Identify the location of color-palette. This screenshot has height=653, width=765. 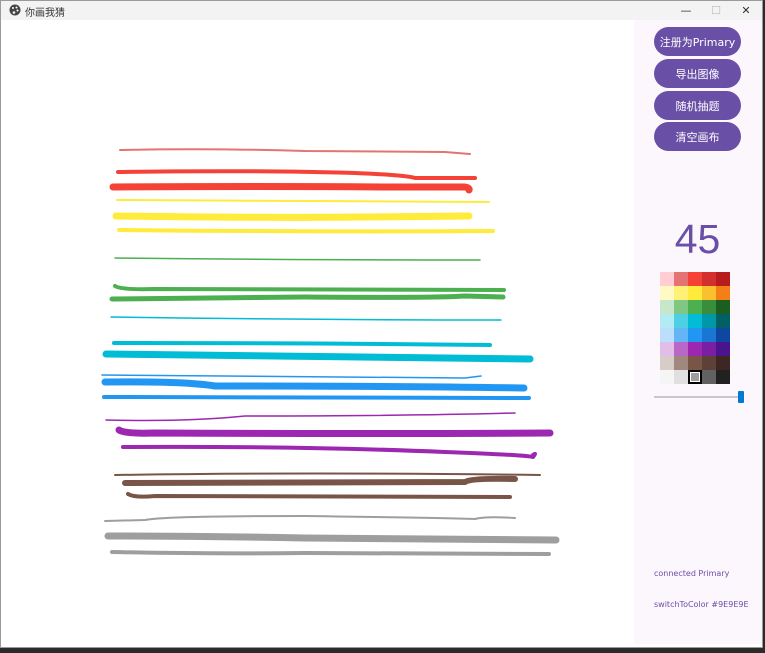
(695, 328).